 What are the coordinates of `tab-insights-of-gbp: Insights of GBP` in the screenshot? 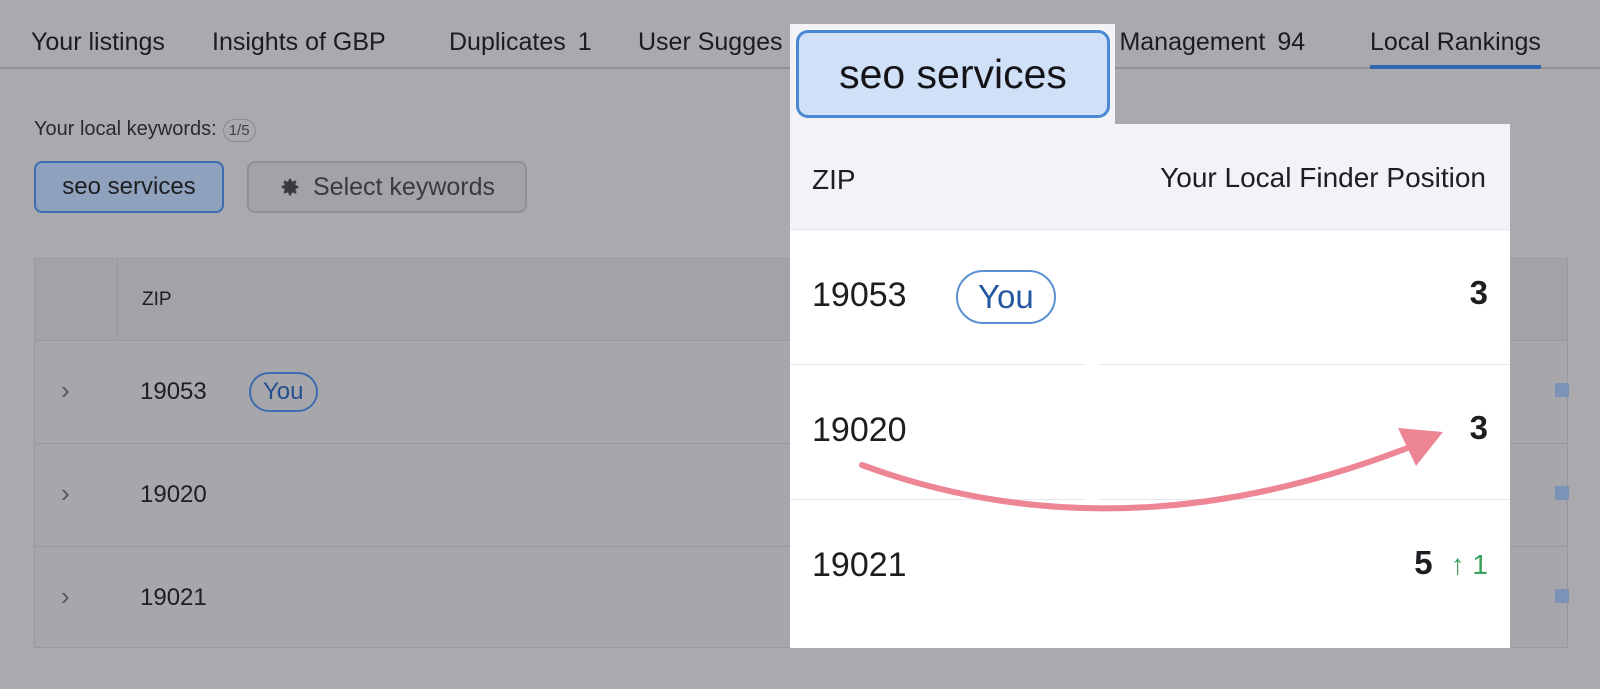 It's located at (299, 42).